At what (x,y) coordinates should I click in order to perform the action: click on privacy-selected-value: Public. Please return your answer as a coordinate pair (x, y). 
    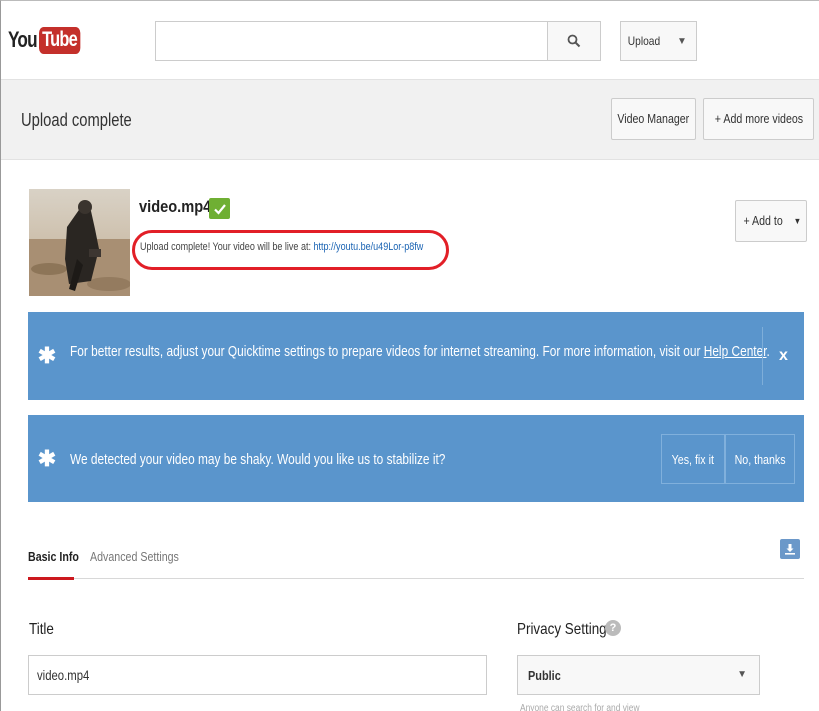
    Looking at the image, I should click on (544, 675).